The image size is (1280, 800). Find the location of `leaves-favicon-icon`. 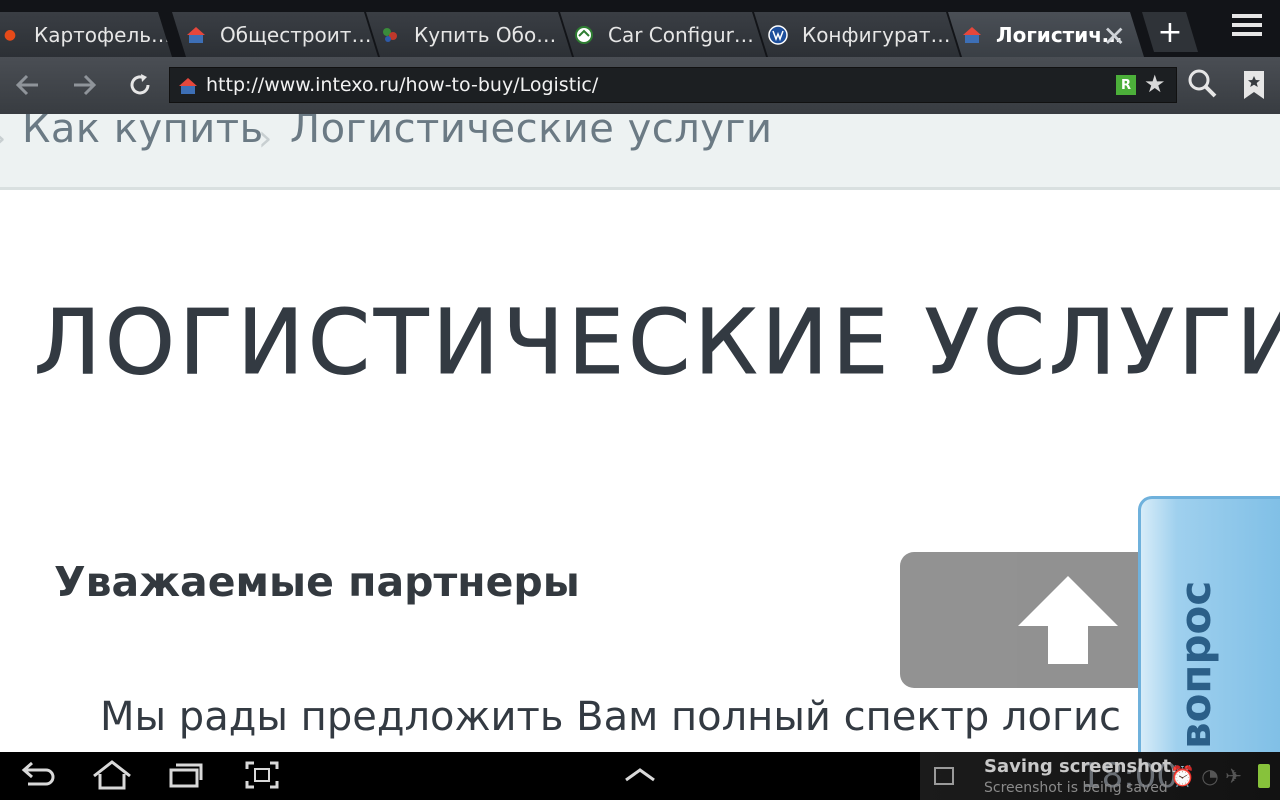

leaves-favicon-icon is located at coordinates (390, 35).